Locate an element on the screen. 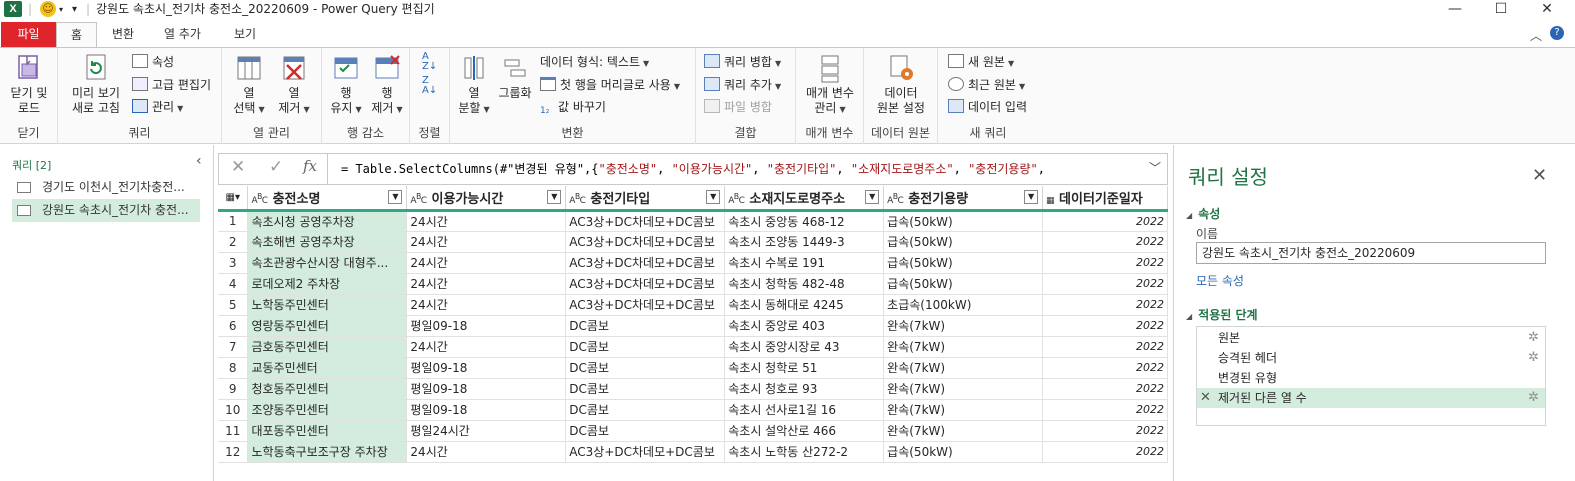 The image size is (1575, 481). expand-formula-icon: ﹀ is located at coordinates (1155, 167).